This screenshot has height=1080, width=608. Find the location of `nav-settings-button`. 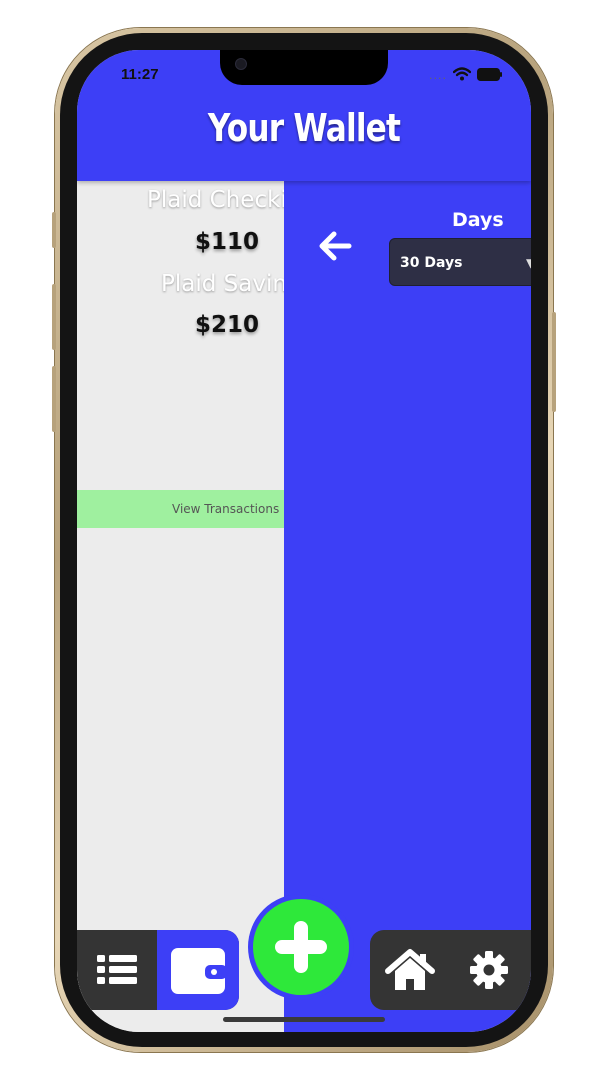

nav-settings-button is located at coordinates (489, 970).